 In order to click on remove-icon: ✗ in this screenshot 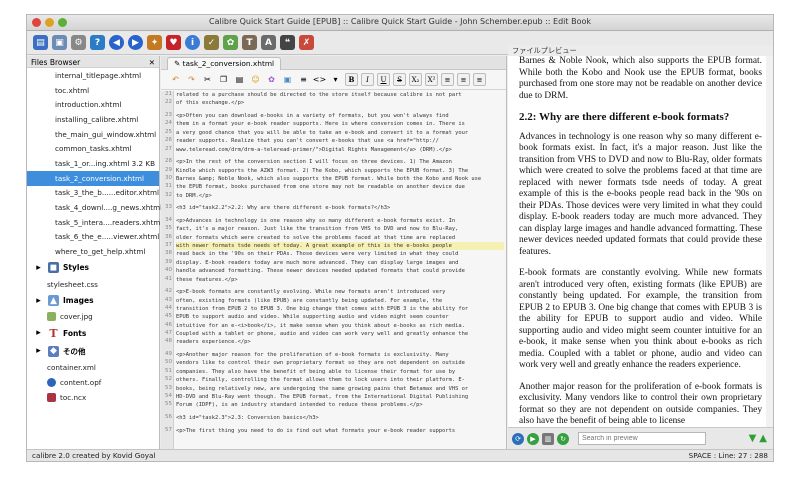, I will do `click(306, 42)`.